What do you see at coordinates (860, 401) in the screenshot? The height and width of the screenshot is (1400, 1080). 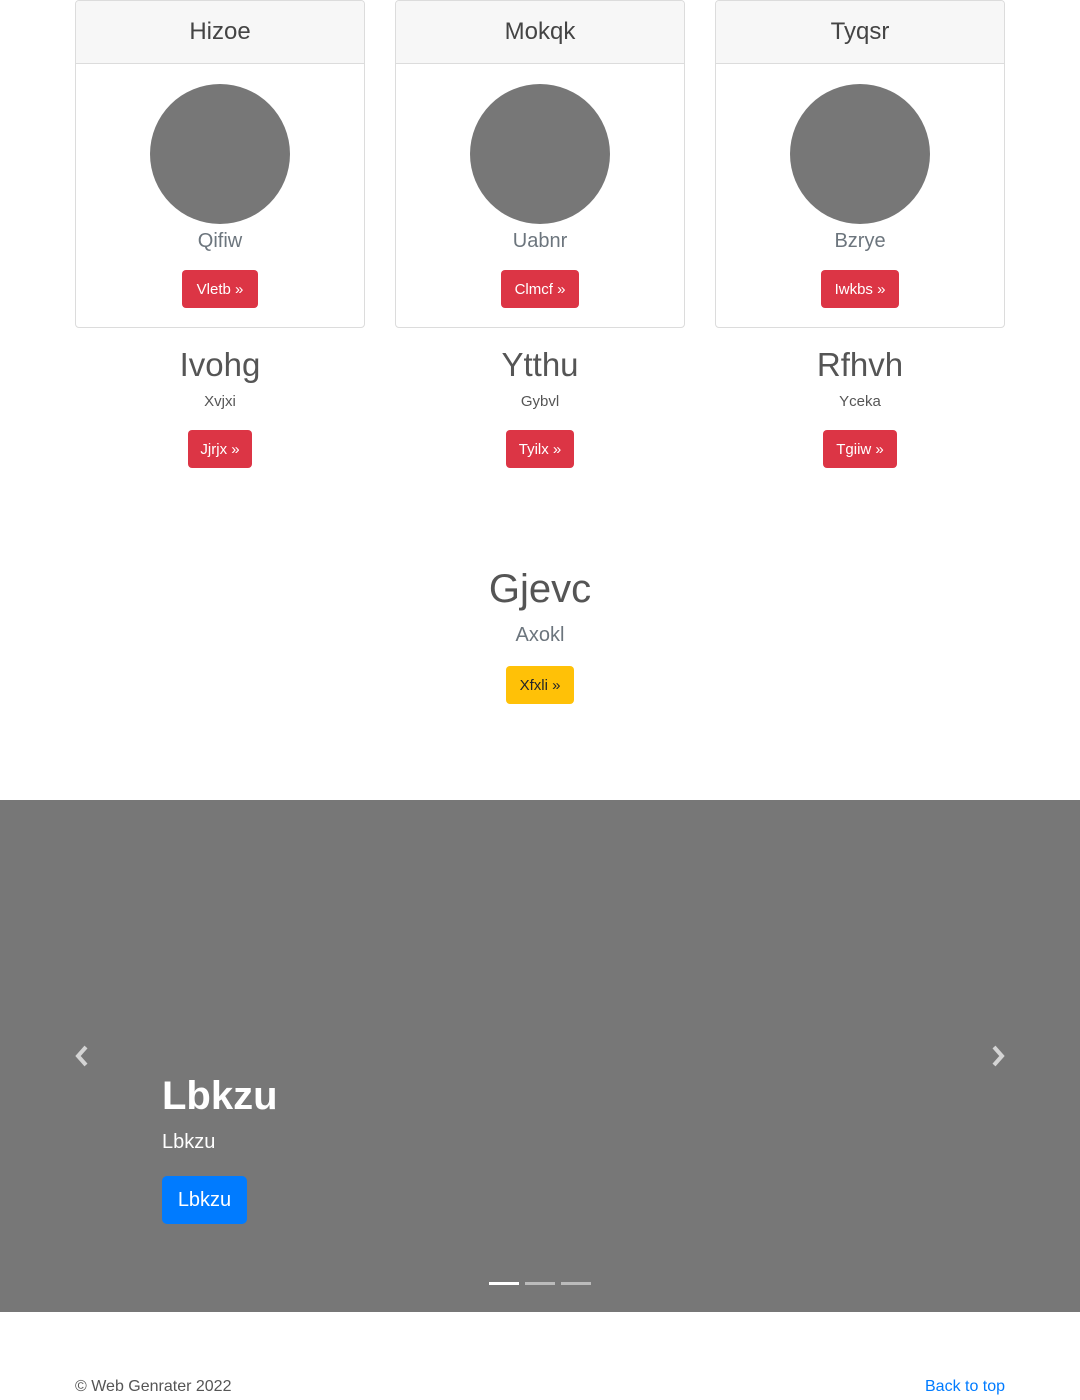 I see `column-text: Yceka` at bounding box center [860, 401].